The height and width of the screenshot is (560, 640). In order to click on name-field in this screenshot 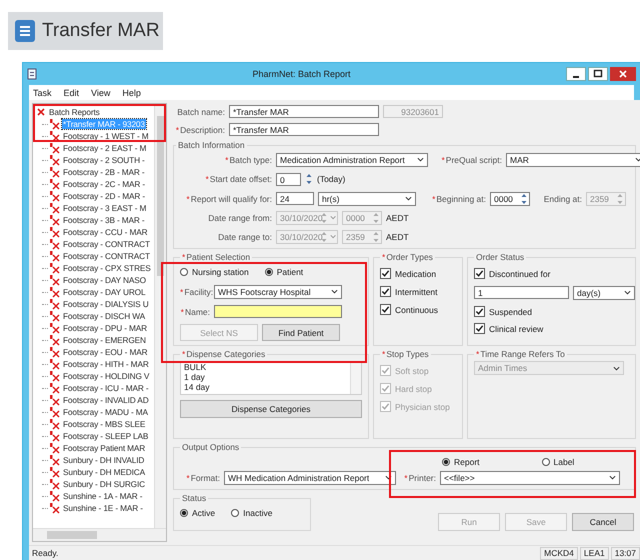, I will do `click(278, 311)`.